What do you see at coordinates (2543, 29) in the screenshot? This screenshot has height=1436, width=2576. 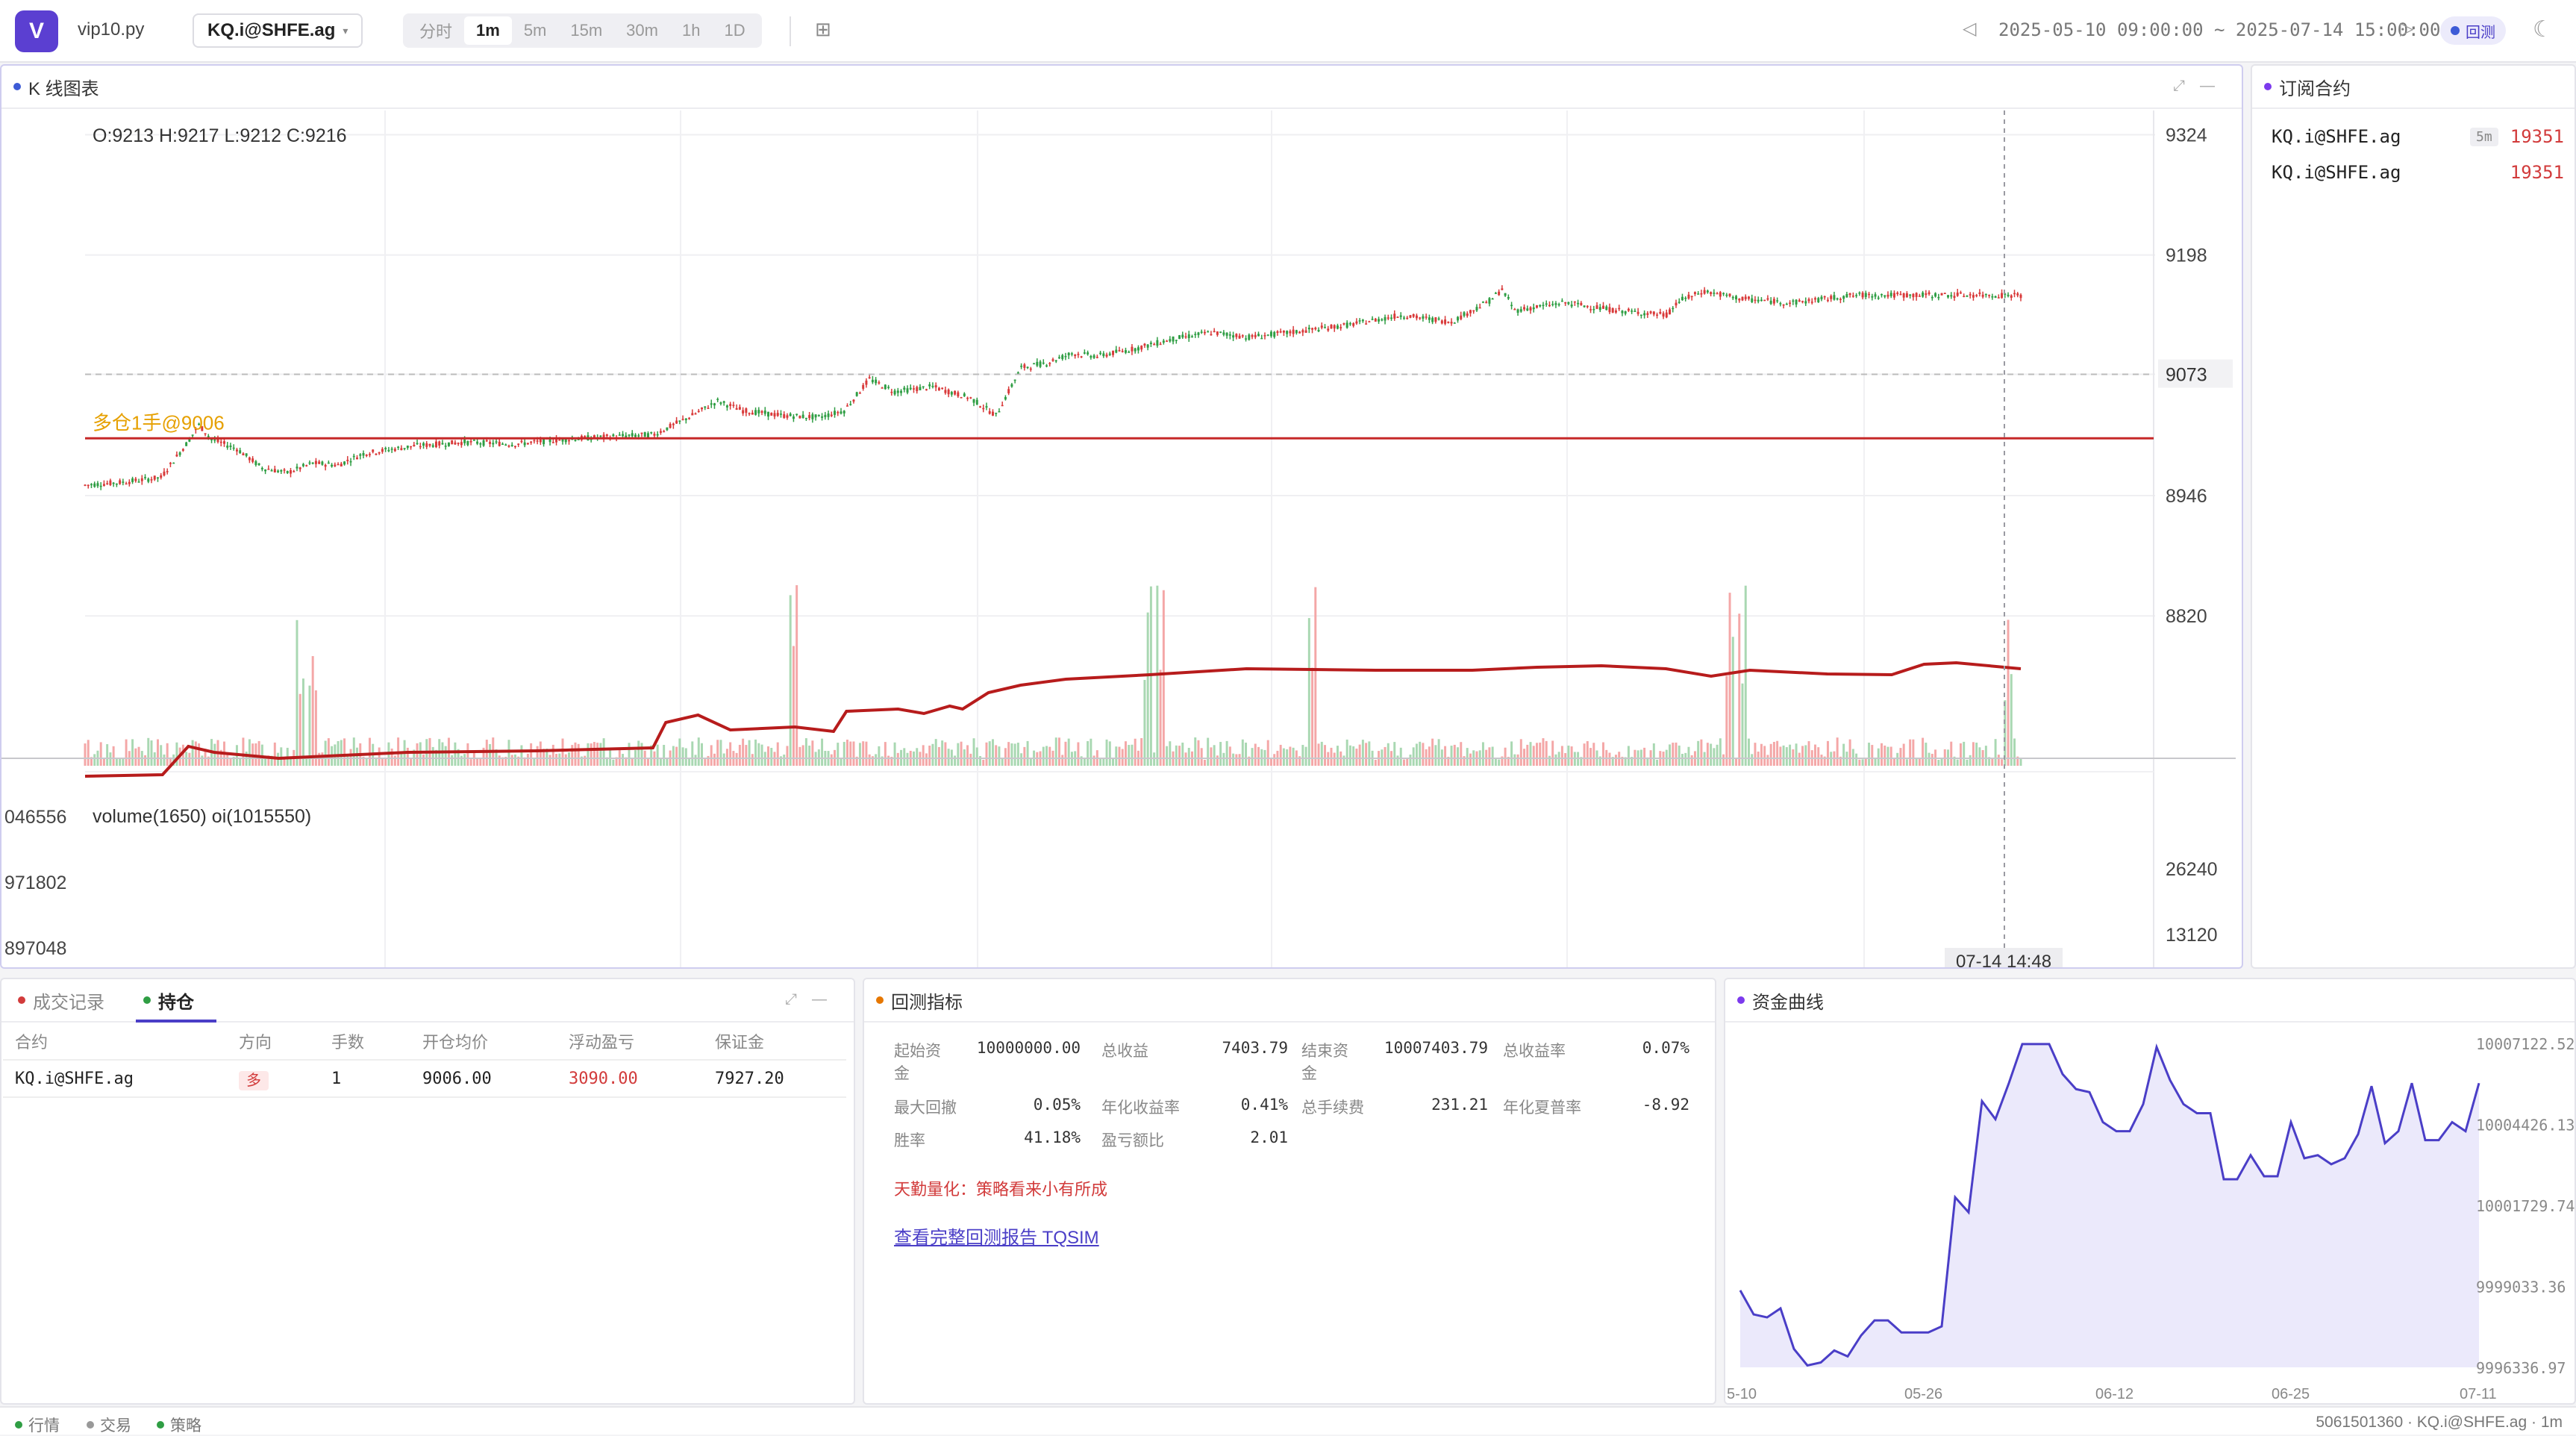 I see `theme-toggle-icon: ☾` at bounding box center [2543, 29].